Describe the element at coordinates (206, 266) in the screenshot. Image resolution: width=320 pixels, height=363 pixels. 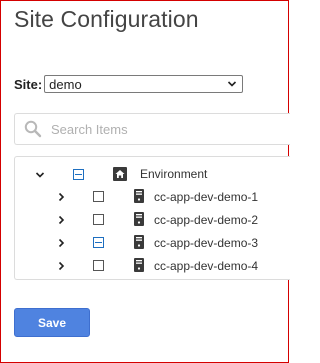
I see `tree-label-demo-4: cc-app-dev-demo-4` at that location.